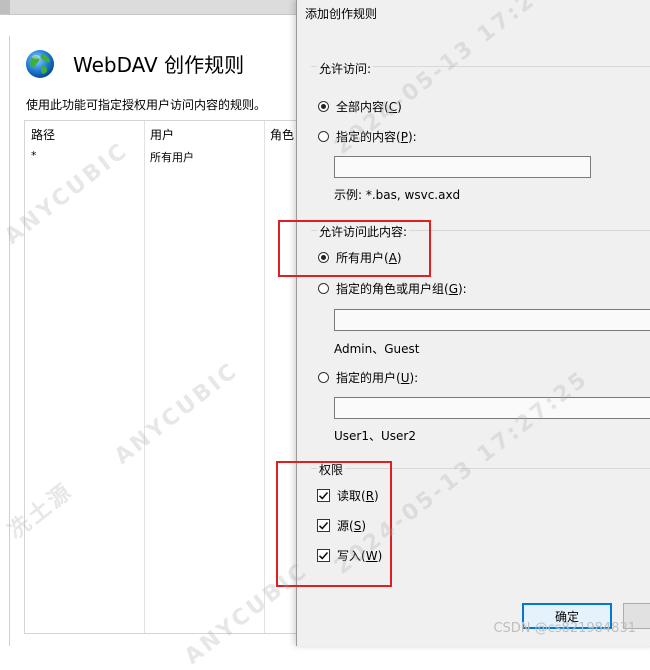 The width and height of the screenshot is (650, 670). What do you see at coordinates (162, 134) in the screenshot?
I see `column-header-users: 用户` at bounding box center [162, 134].